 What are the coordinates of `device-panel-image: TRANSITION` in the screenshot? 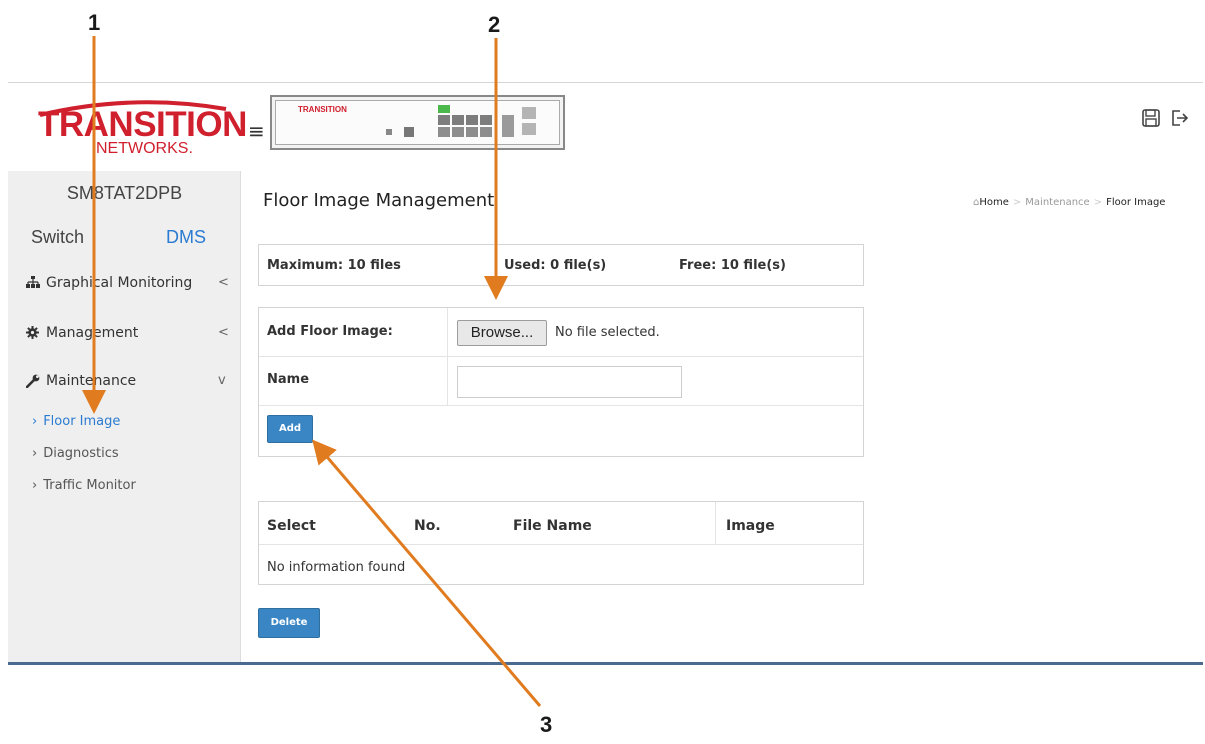 It's located at (417, 122).